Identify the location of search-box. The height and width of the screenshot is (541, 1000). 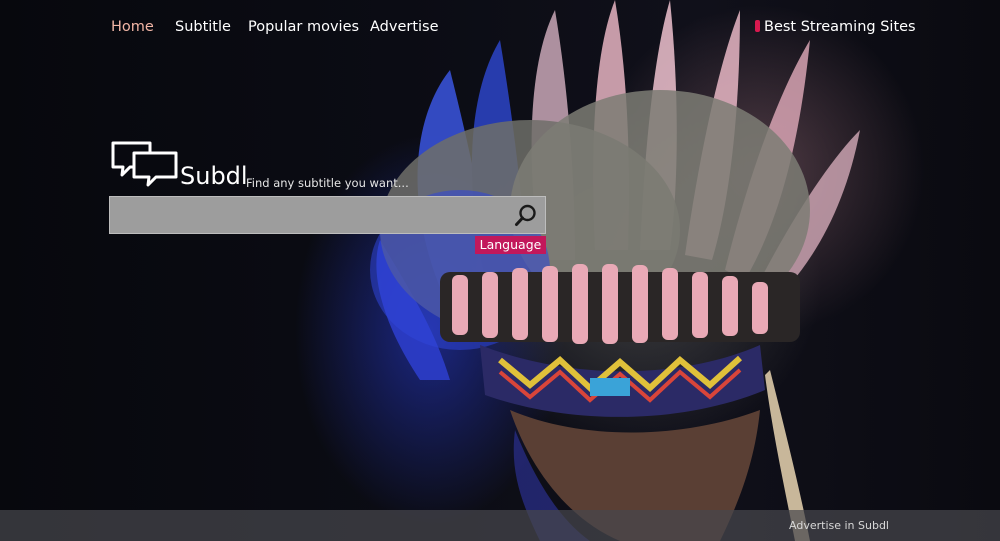
(327, 215).